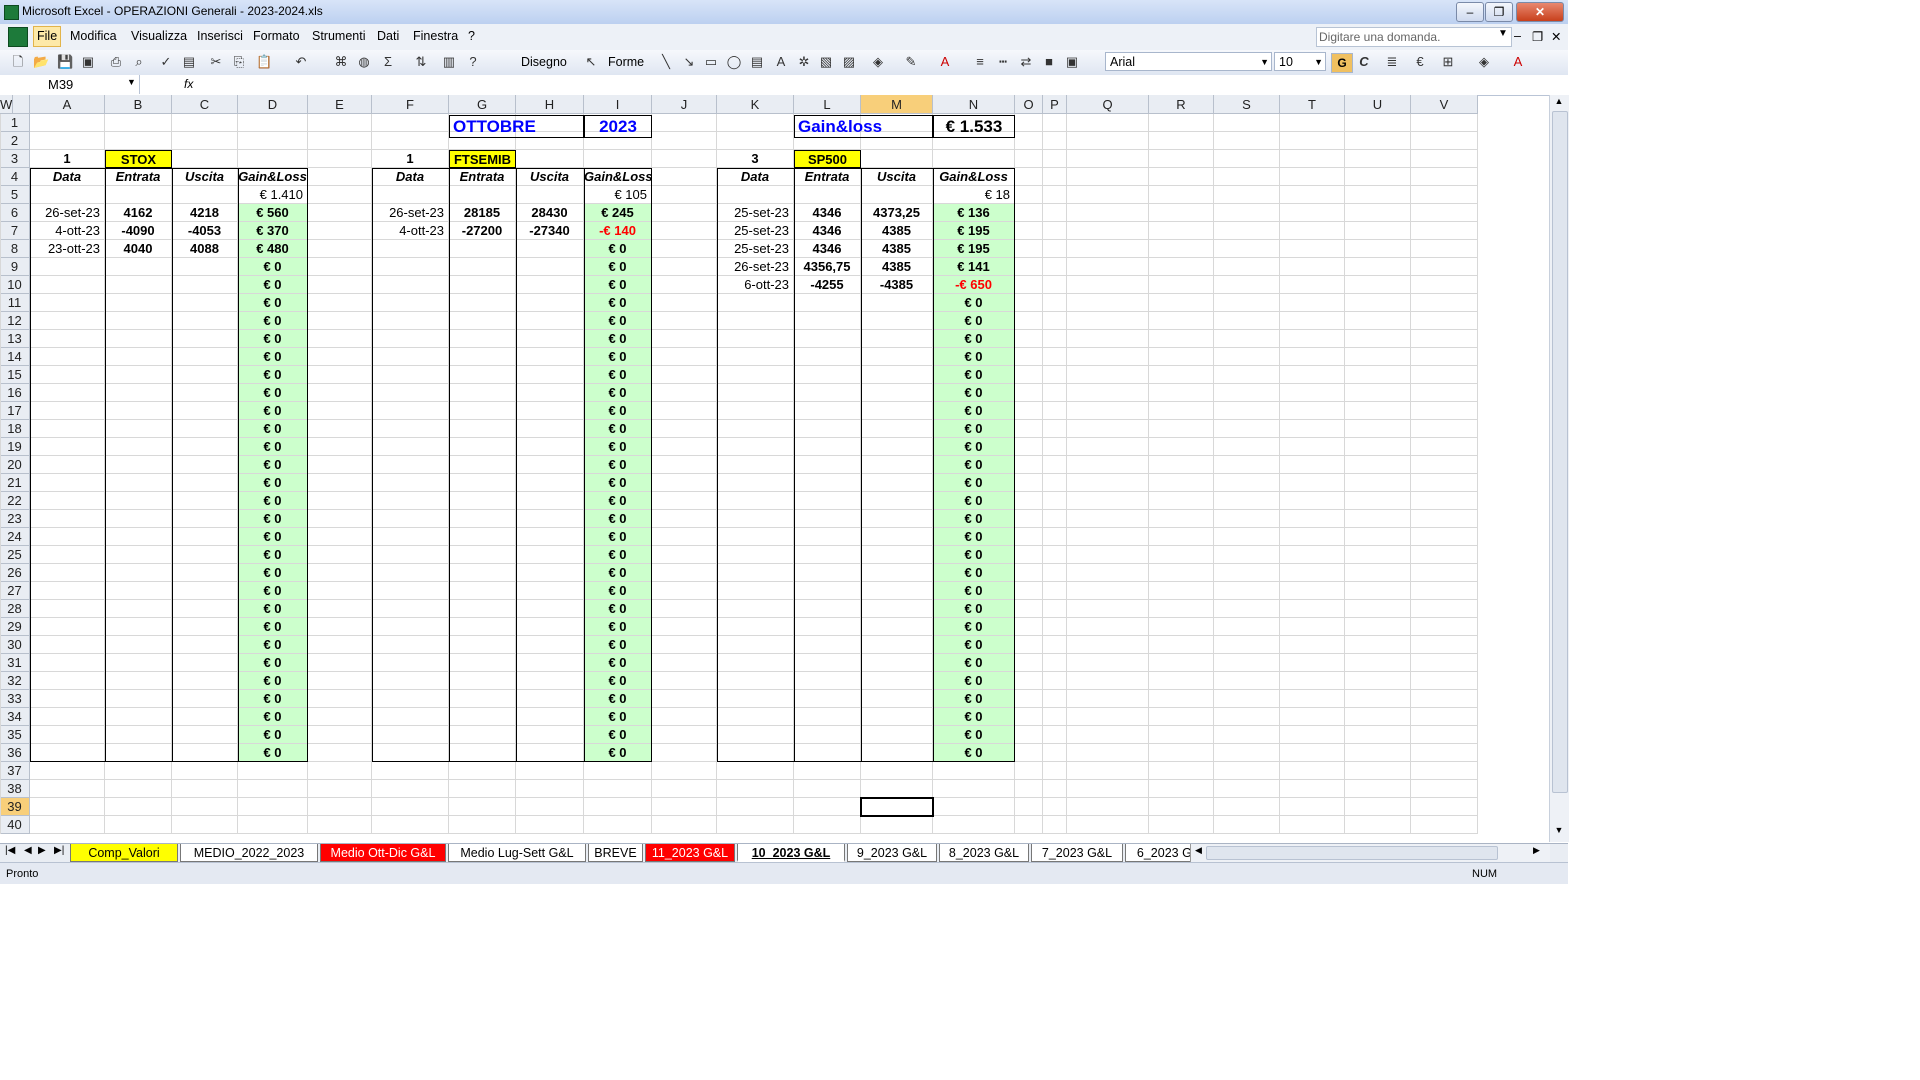 The width and height of the screenshot is (1920, 1080). I want to click on arrow-icon: ↘, so click(689, 62).